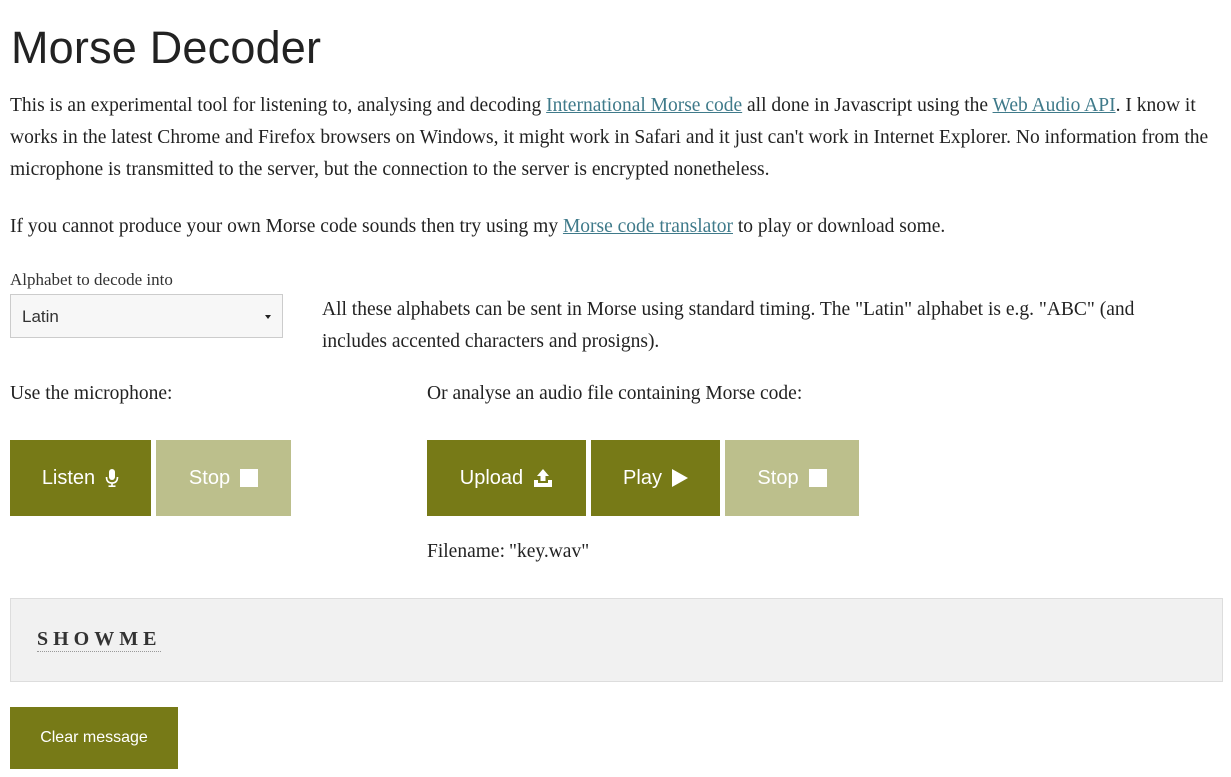 This screenshot has height=777, width=1231. Describe the element at coordinates (642, 477) in the screenshot. I see `play-button-label: Play` at that location.